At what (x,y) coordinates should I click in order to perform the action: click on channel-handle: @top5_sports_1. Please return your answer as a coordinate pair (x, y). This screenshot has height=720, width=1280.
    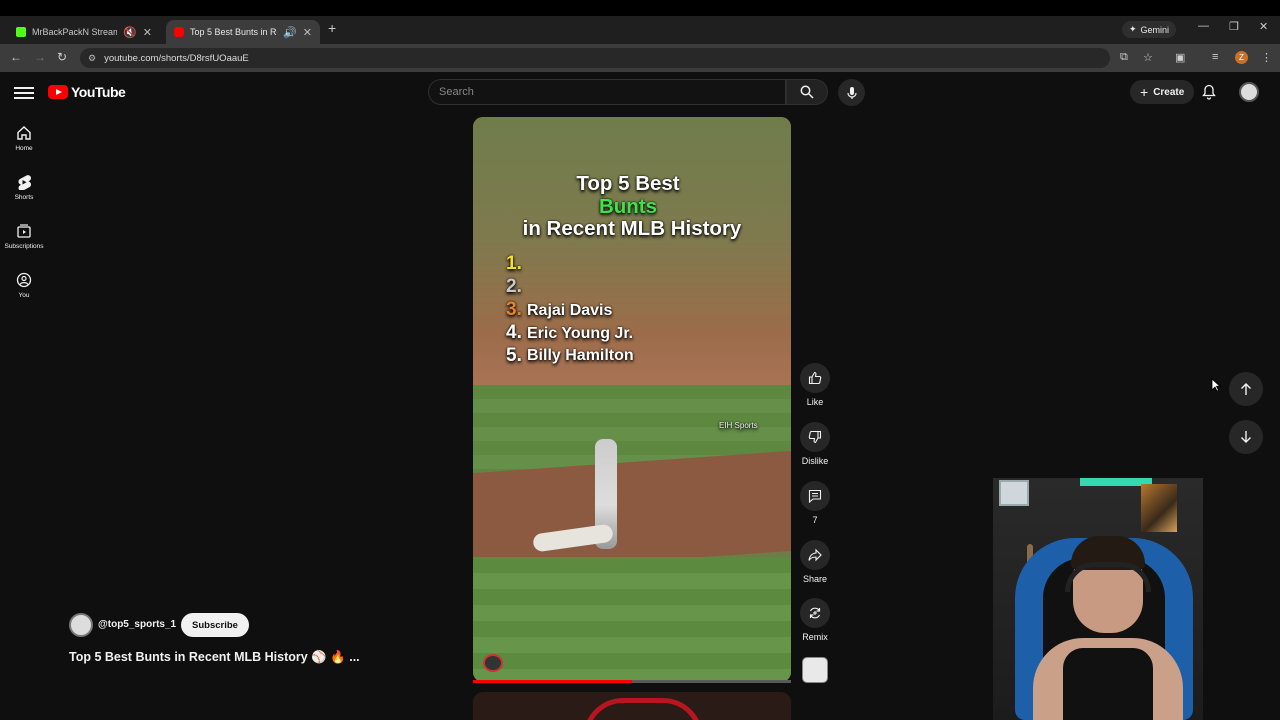
    Looking at the image, I should click on (137, 624).